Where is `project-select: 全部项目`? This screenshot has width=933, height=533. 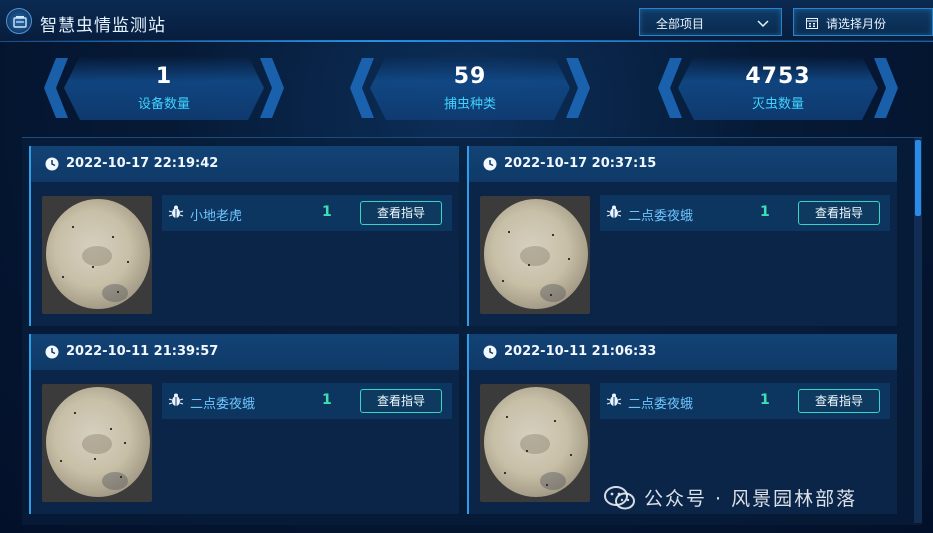
project-select: 全部项目 is located at coordinates (710, 22).